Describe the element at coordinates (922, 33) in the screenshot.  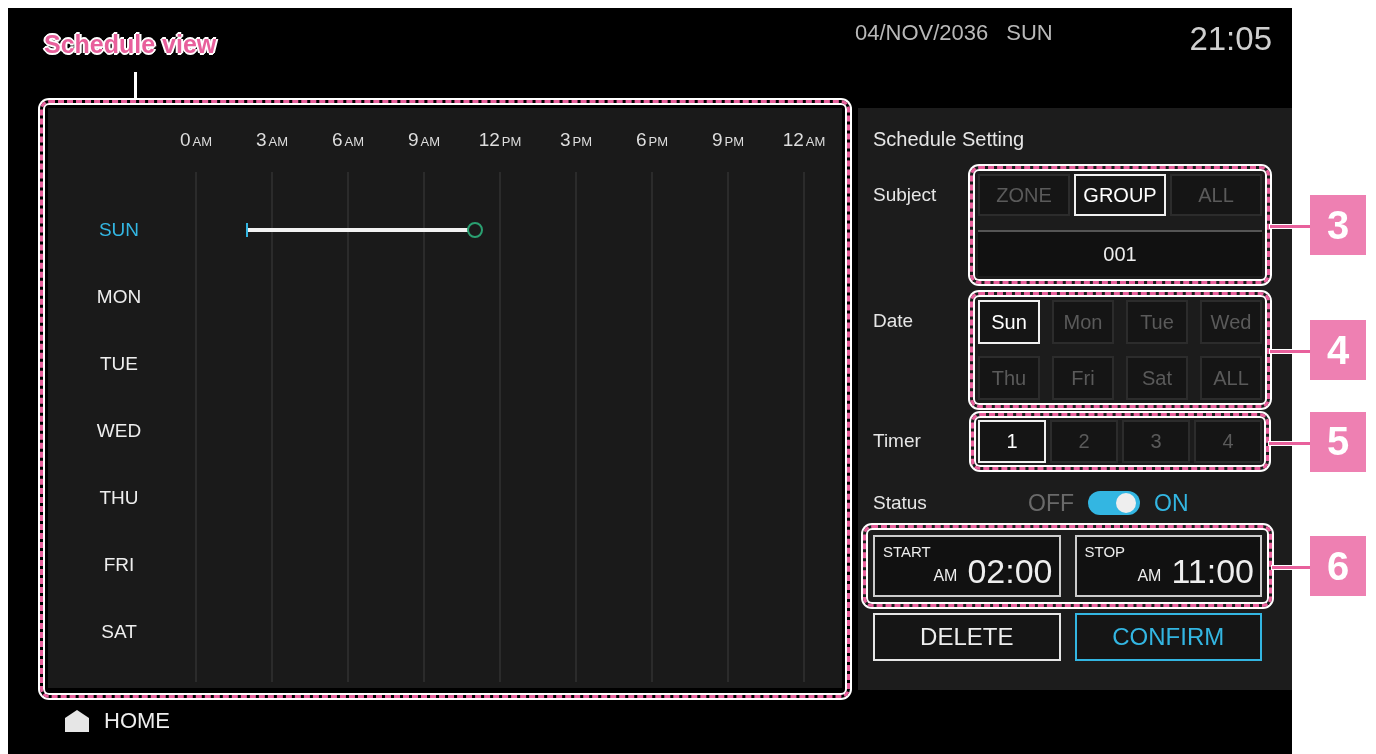
I see `date-text: 04/NOV/2036` at that location.